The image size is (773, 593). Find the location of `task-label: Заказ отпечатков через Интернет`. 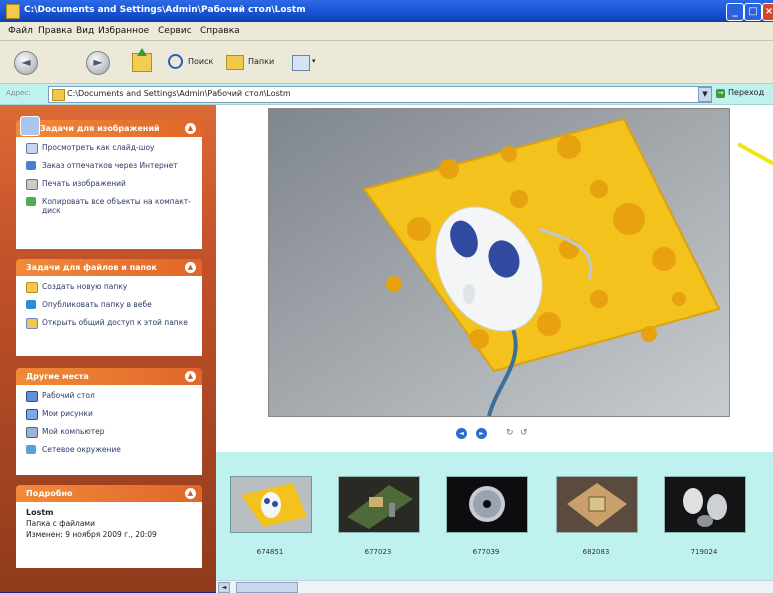

task-label: Заказ отпечатков через Интернет is located at coordinates (110, 165).